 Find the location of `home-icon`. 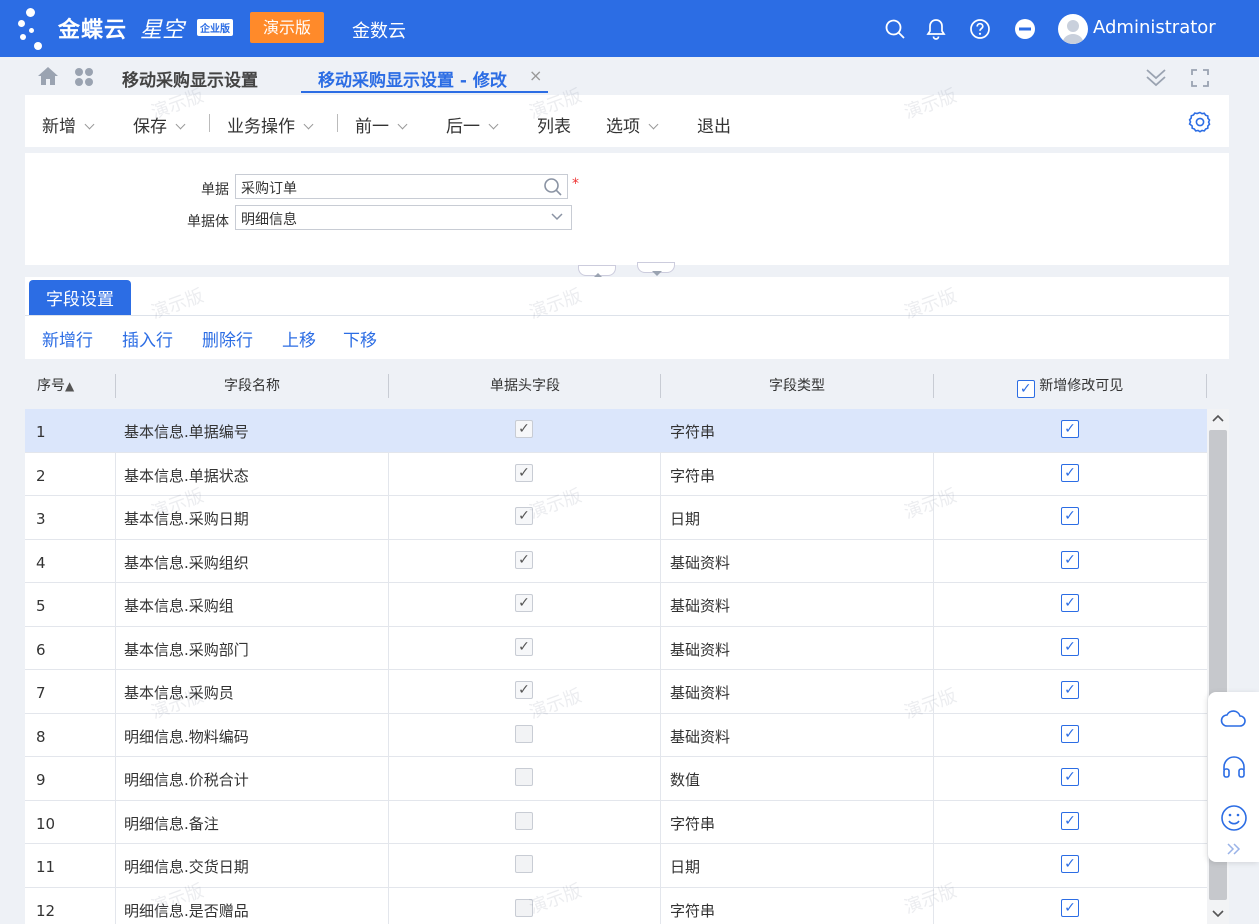

home-icon is located at coordinates (48, 76).